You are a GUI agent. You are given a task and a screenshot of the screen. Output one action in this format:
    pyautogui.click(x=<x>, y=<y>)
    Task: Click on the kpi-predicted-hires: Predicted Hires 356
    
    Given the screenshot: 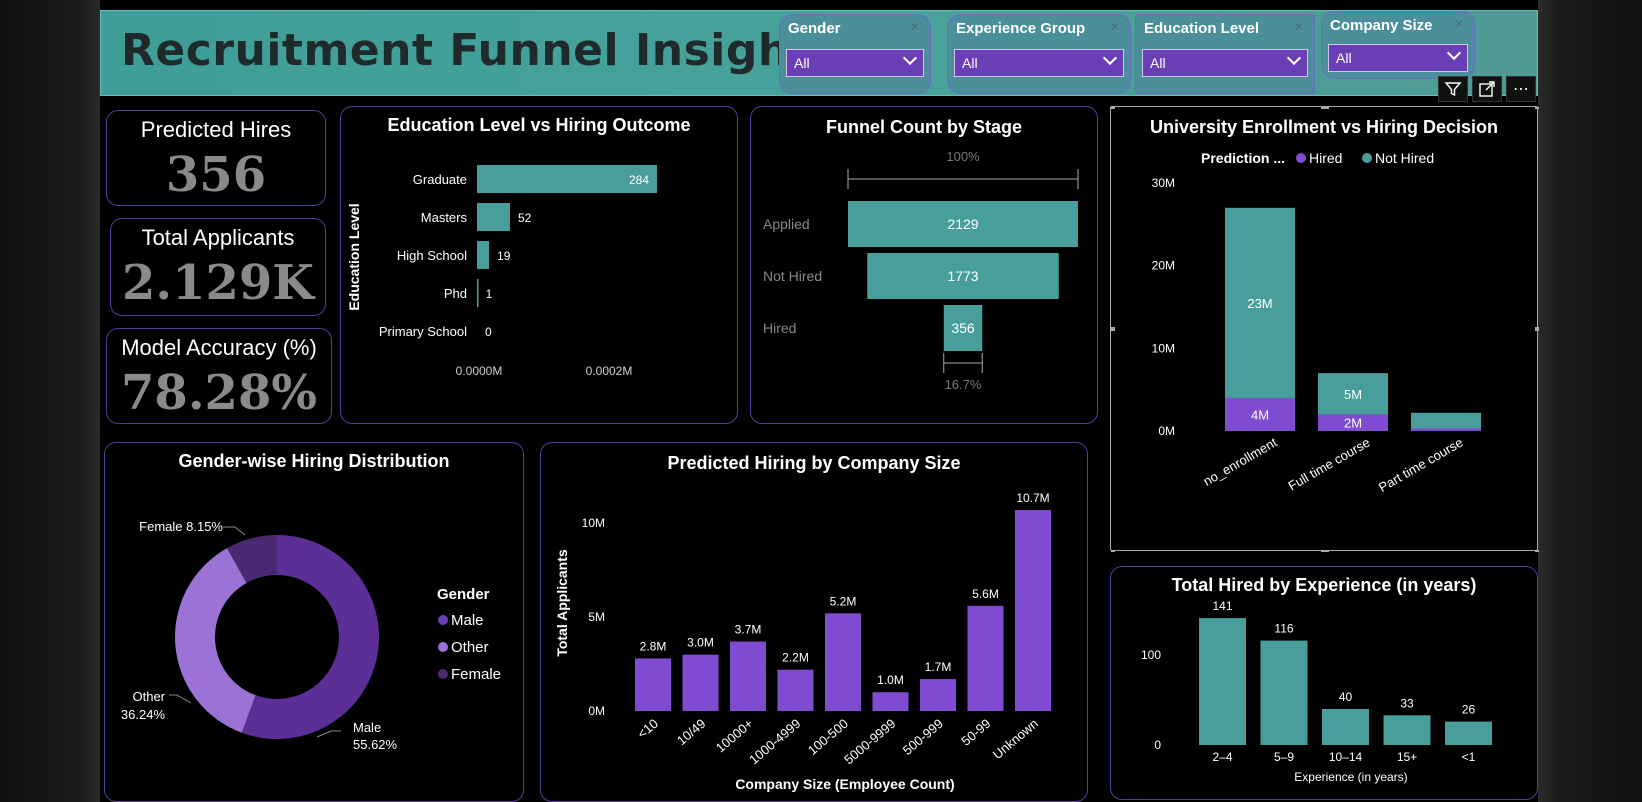 What is the action you would take?
    pyautogui.click(x=216, y=158)
    